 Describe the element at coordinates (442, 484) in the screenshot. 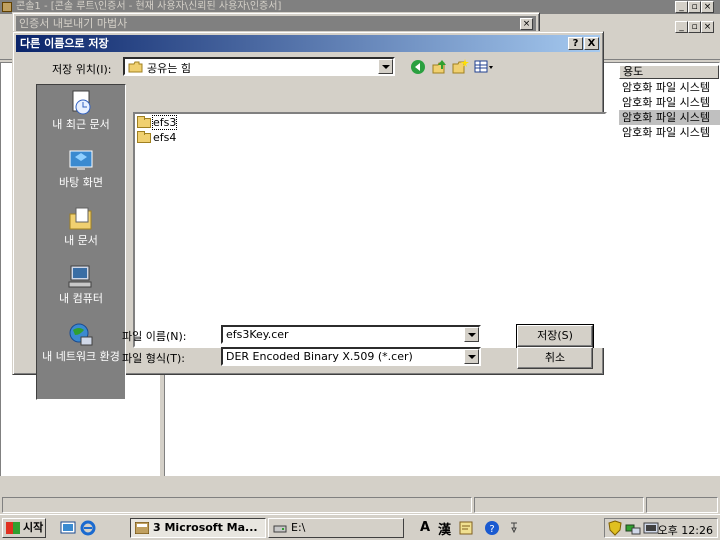

I see `details-horizontal-scrollbar` at that location.